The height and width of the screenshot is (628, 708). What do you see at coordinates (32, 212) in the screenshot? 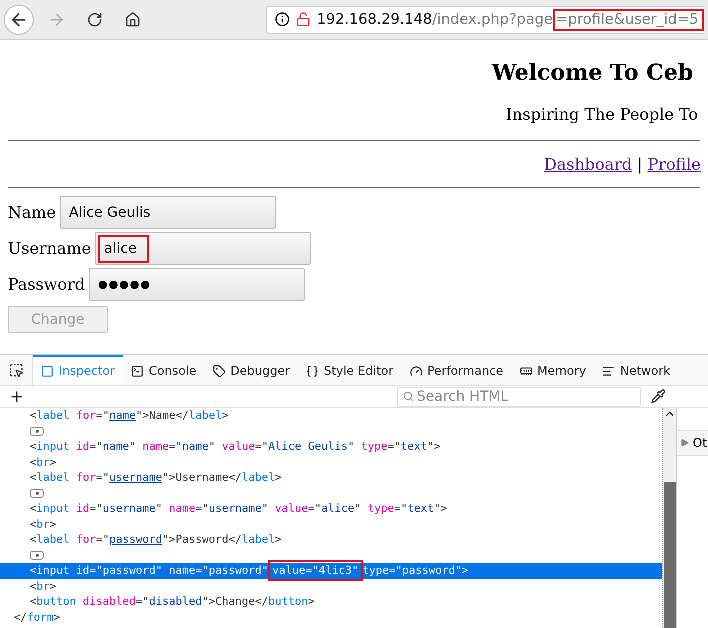
I see `field-label: Name` at bounding box center [32, 212].